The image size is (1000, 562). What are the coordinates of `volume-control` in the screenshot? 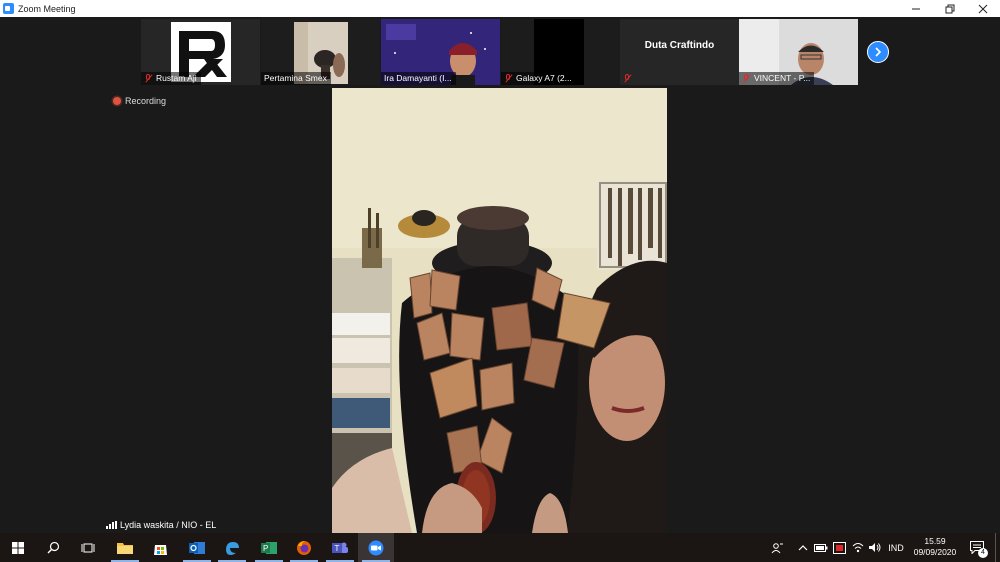 It's located at (874, 547).